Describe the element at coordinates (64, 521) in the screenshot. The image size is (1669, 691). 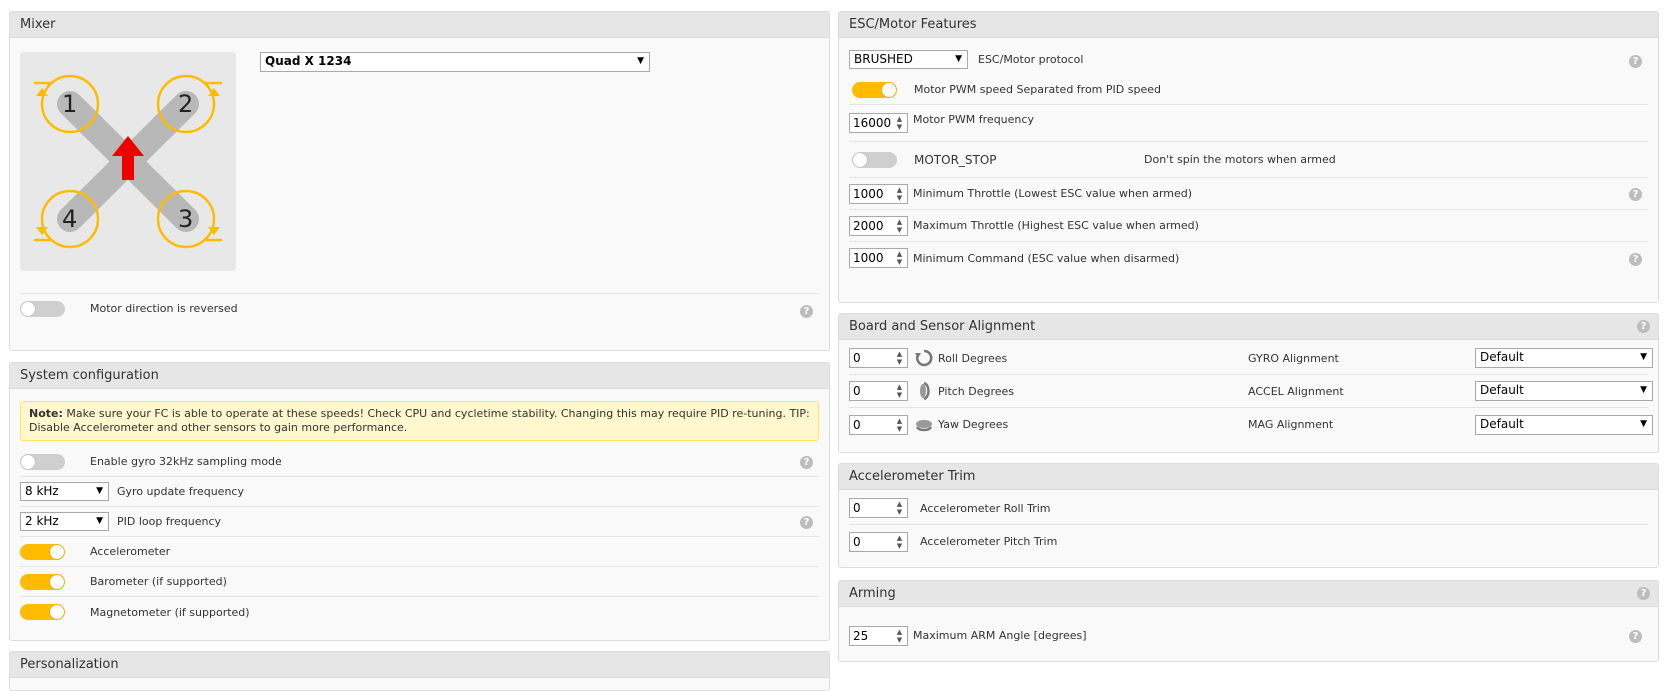
I see `pid-freq-select: 2 kHz ▼` at that location.